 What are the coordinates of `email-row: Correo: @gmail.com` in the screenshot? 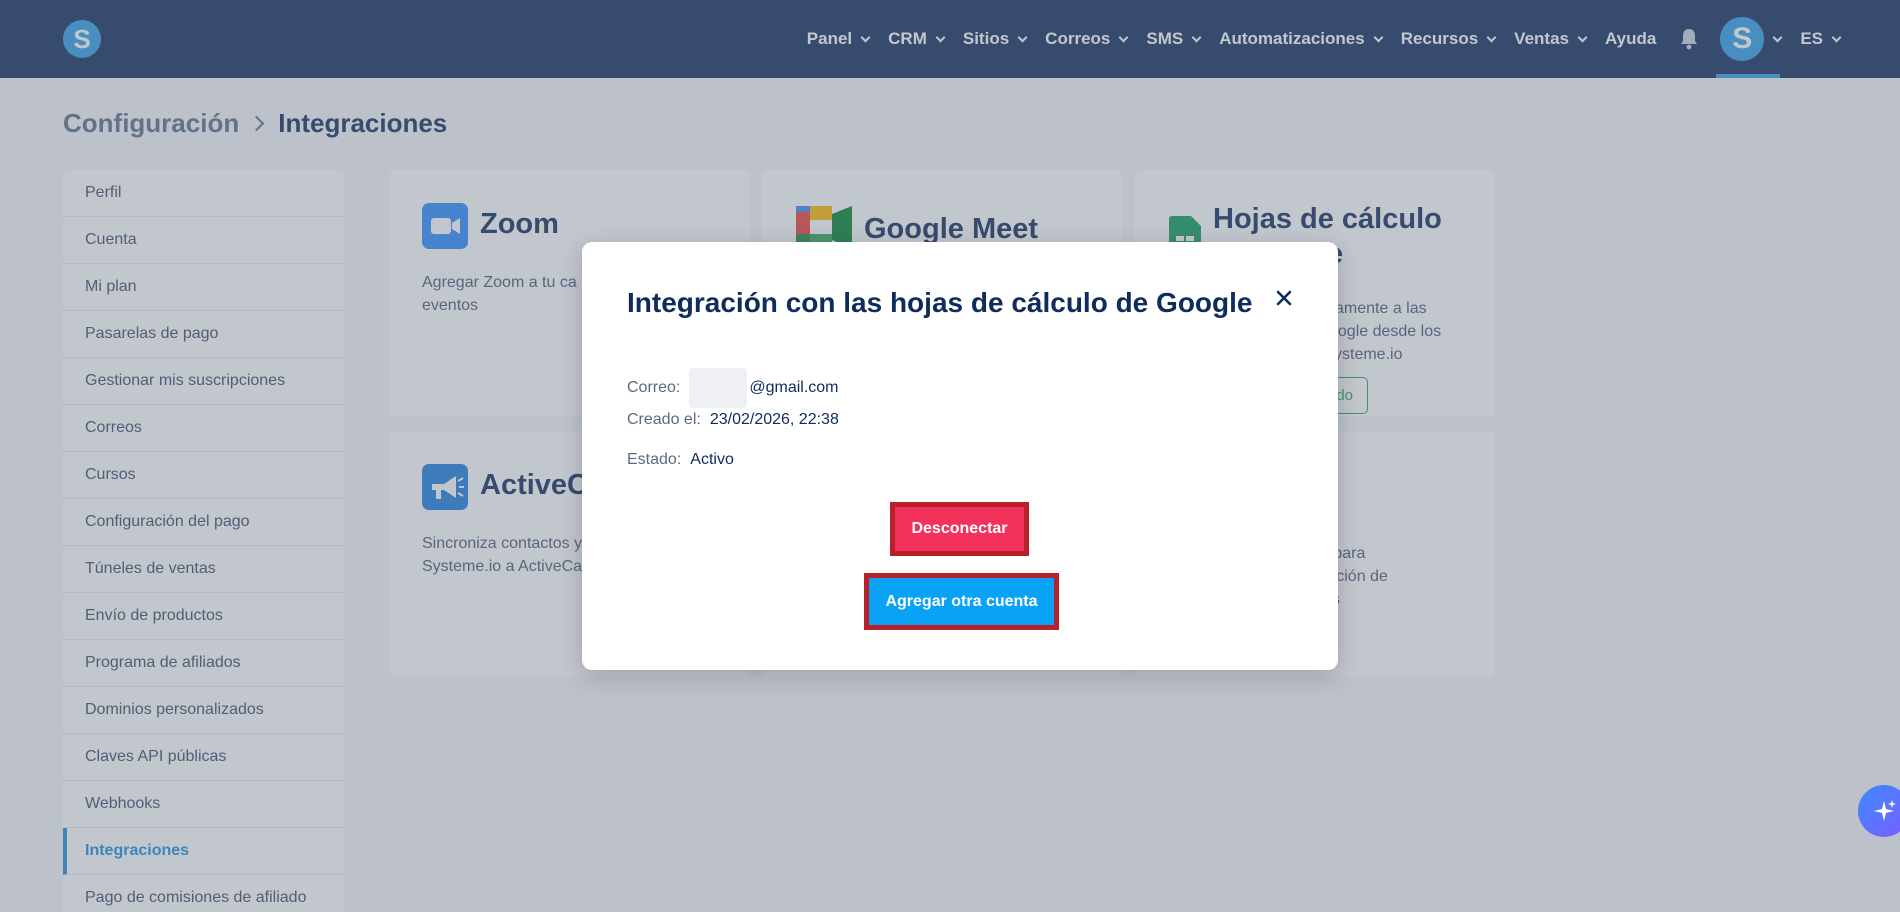 It's located at (733, 388).